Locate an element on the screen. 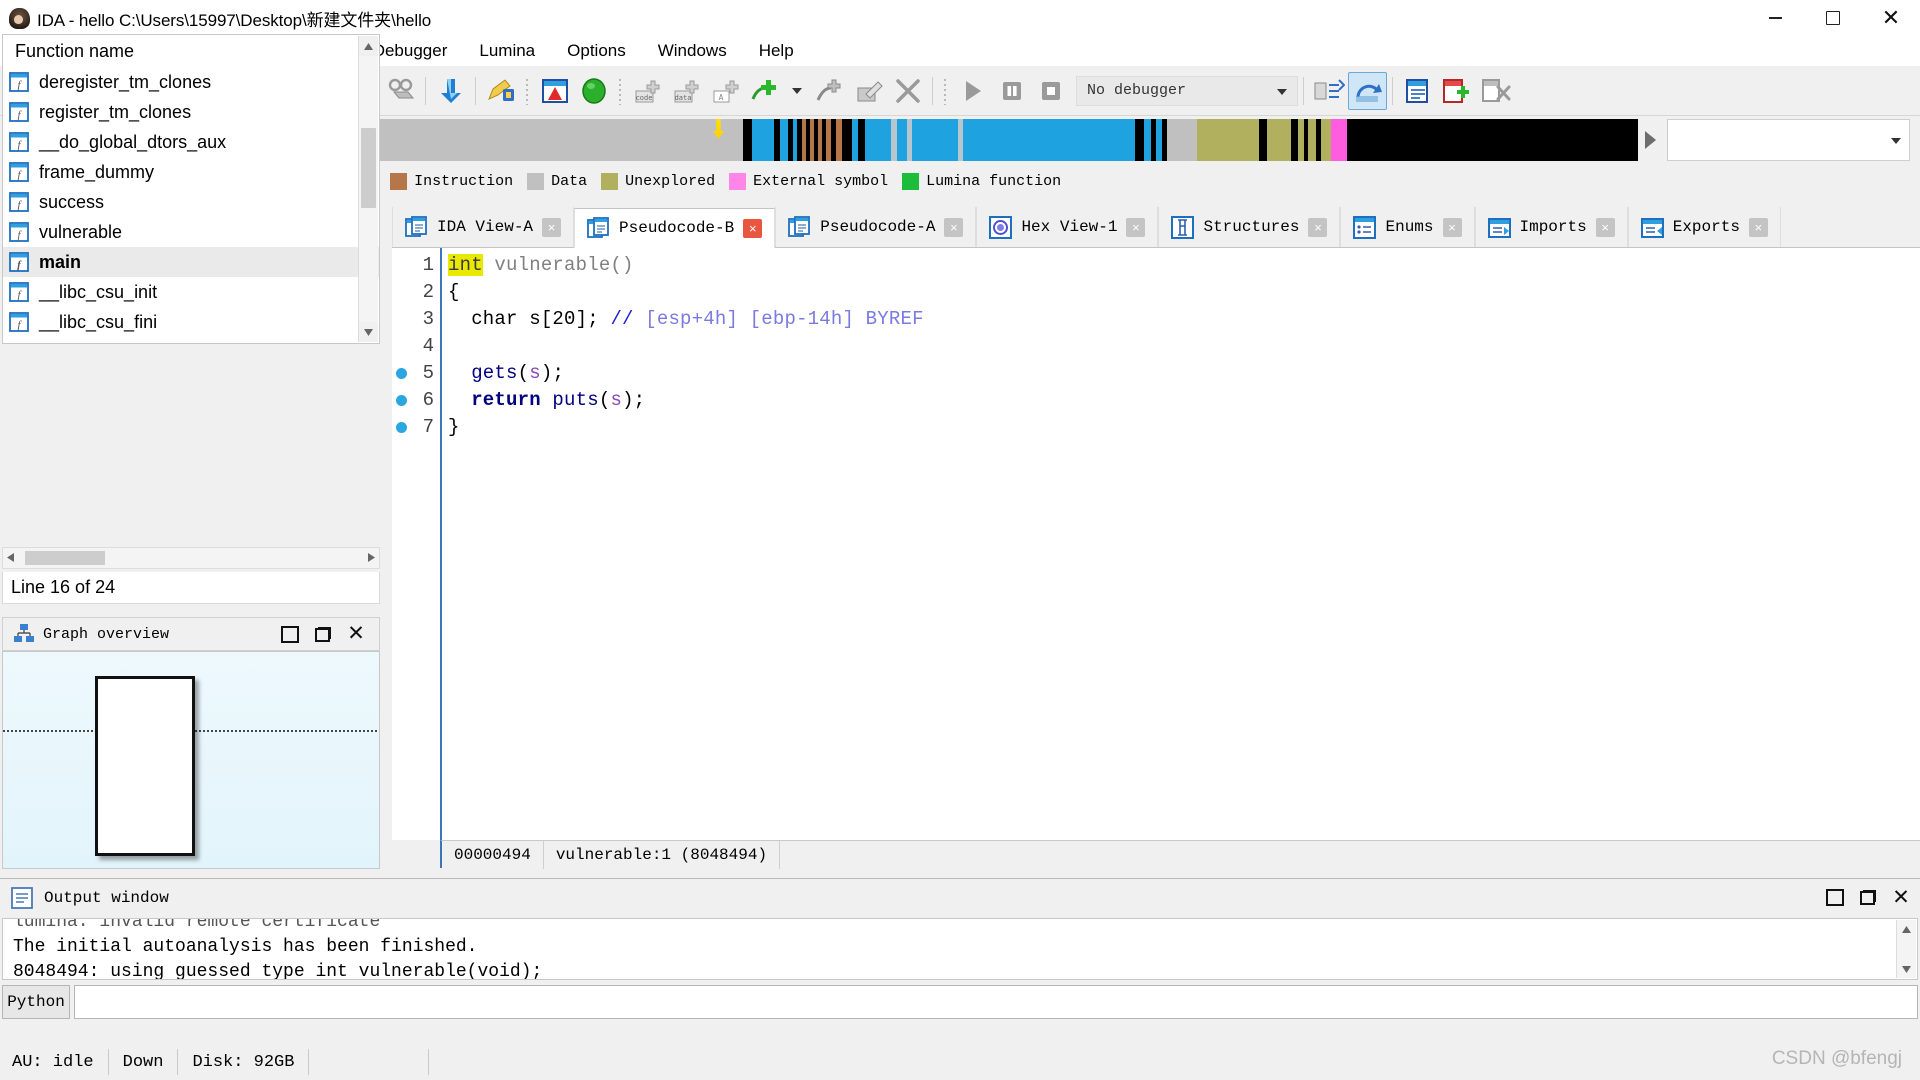 The image size is (1920, 1080). output-scrollbar is located at coordinates (1906, 949).